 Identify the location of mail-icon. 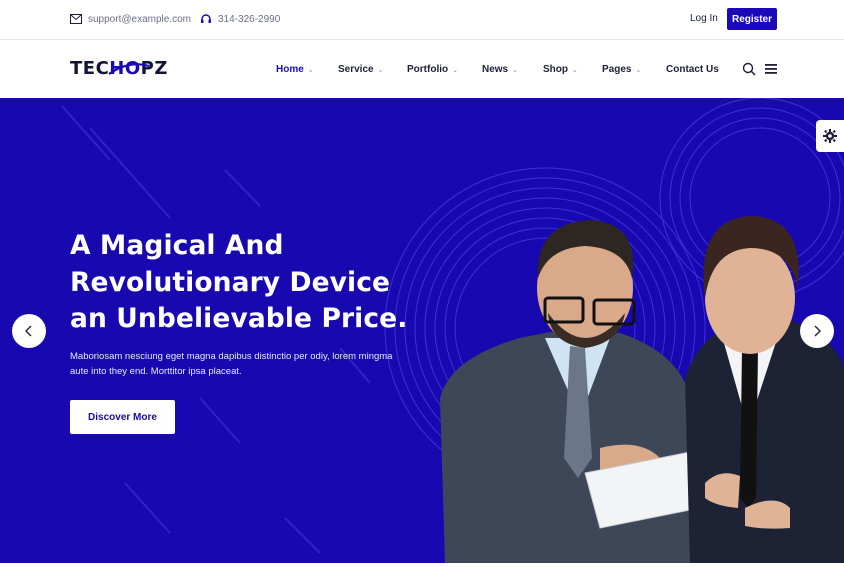
(76, 19).